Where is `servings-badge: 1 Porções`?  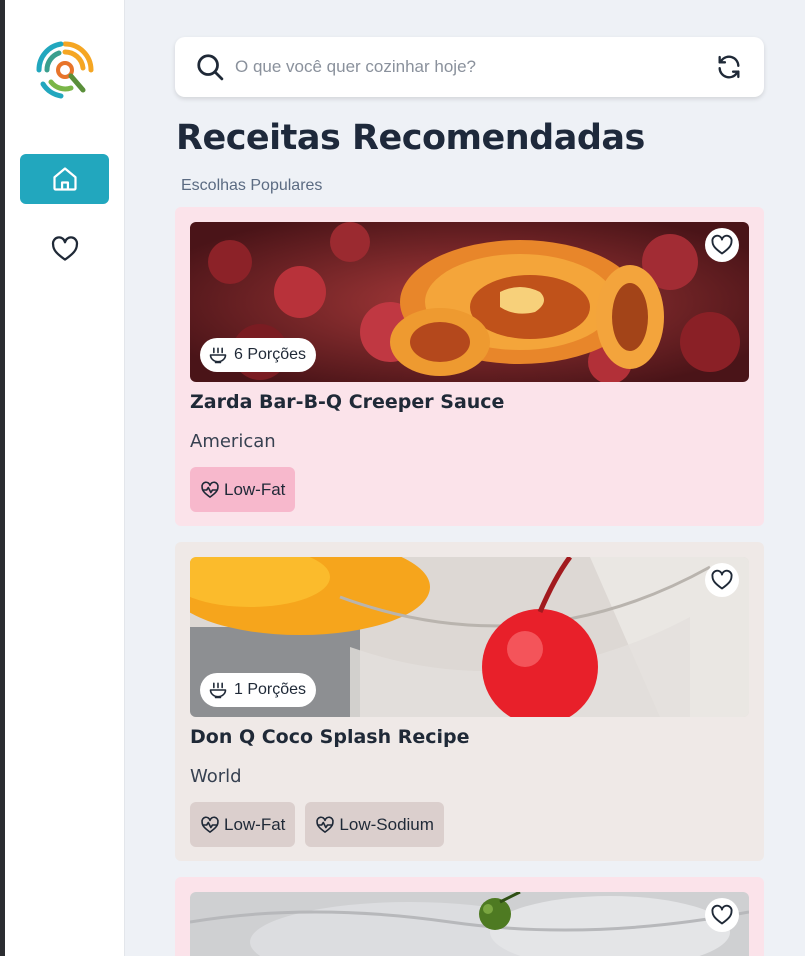 servings-badge: 1 Porções is located at coordinates (258, 690).